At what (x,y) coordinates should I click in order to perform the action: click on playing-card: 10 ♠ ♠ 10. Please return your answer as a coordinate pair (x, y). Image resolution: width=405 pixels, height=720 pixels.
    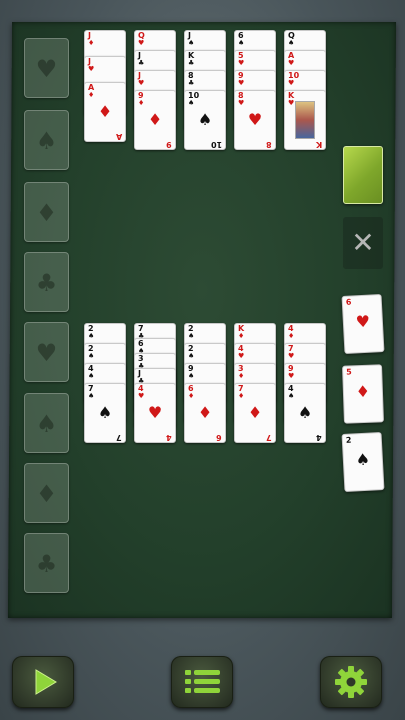
    Looking at the image, I should click on (205, 120).